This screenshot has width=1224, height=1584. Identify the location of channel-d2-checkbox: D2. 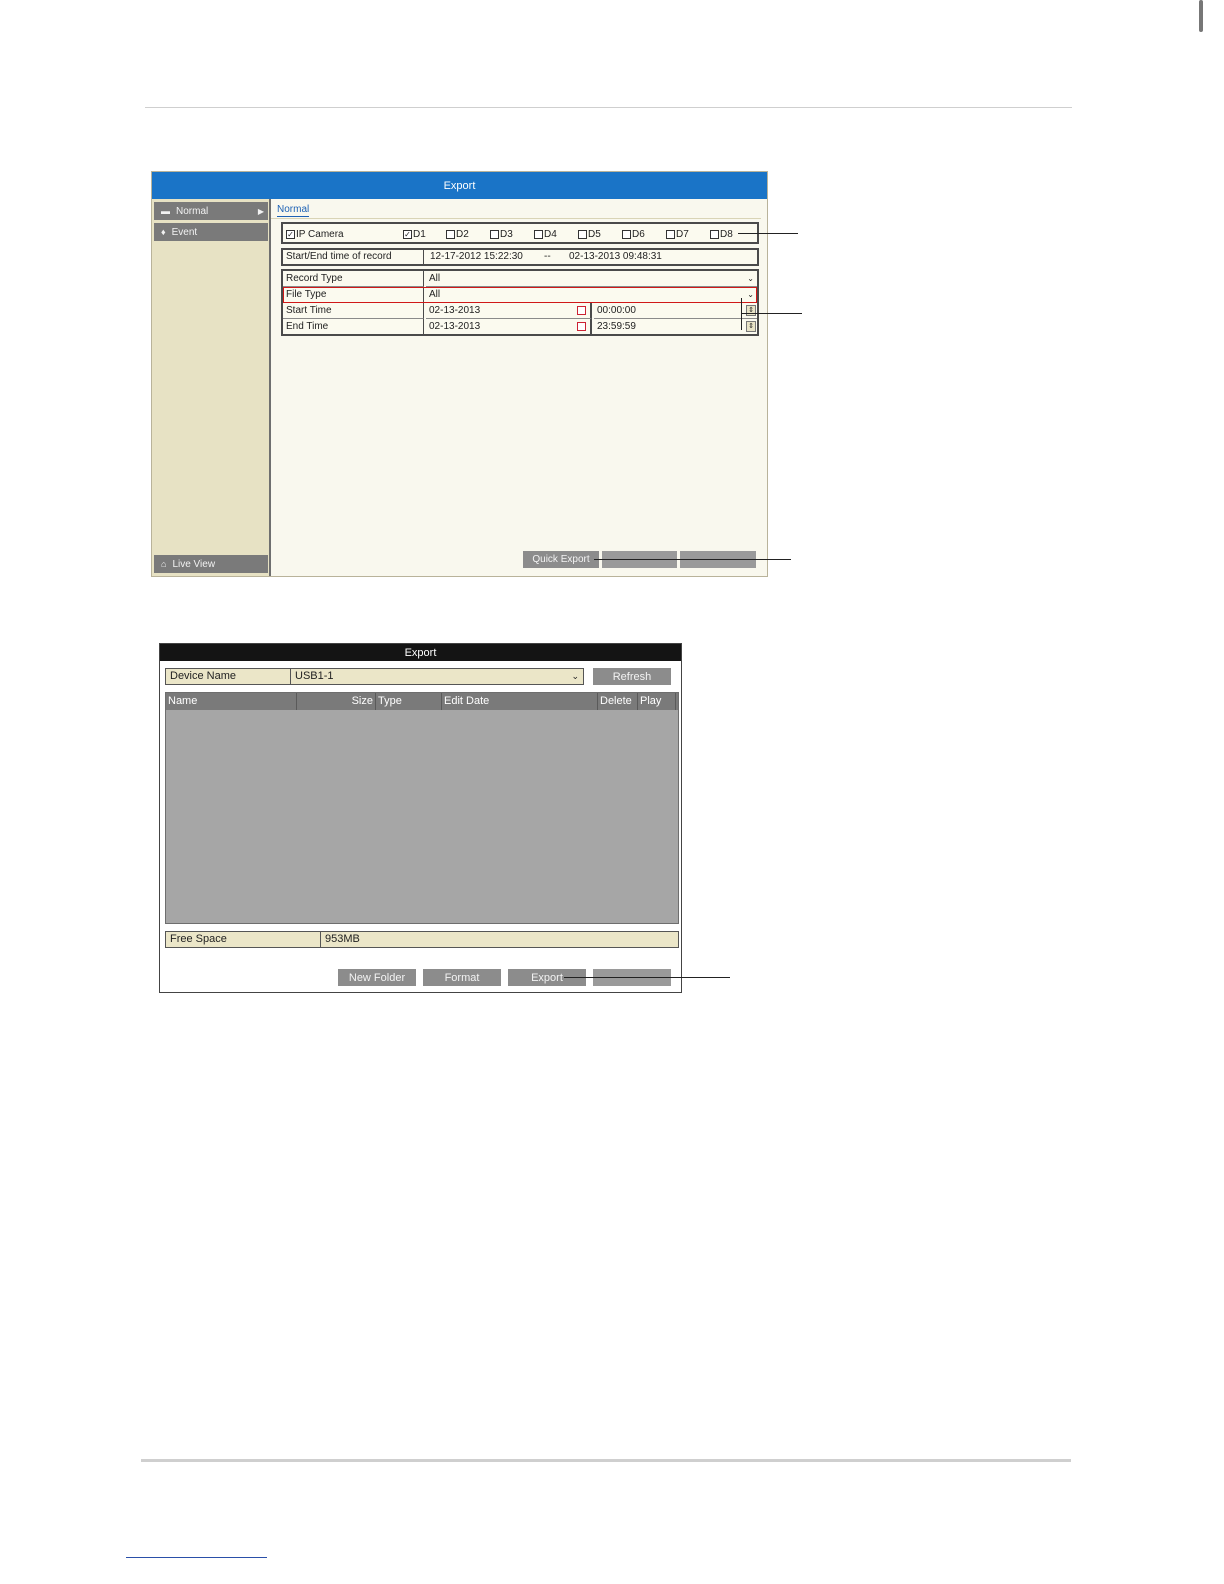
(457, 234).